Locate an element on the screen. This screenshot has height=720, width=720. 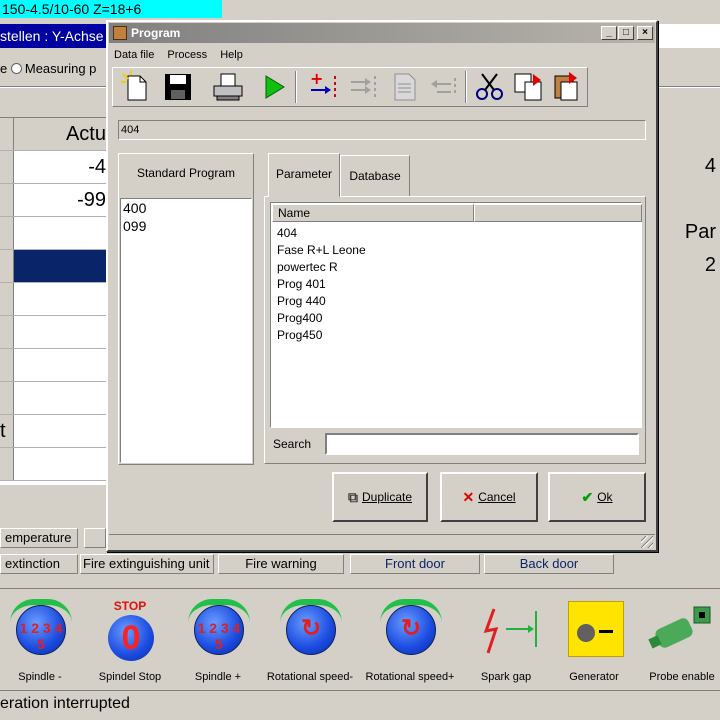
menu-data-file: Data file is located at coordinates (134, 55).